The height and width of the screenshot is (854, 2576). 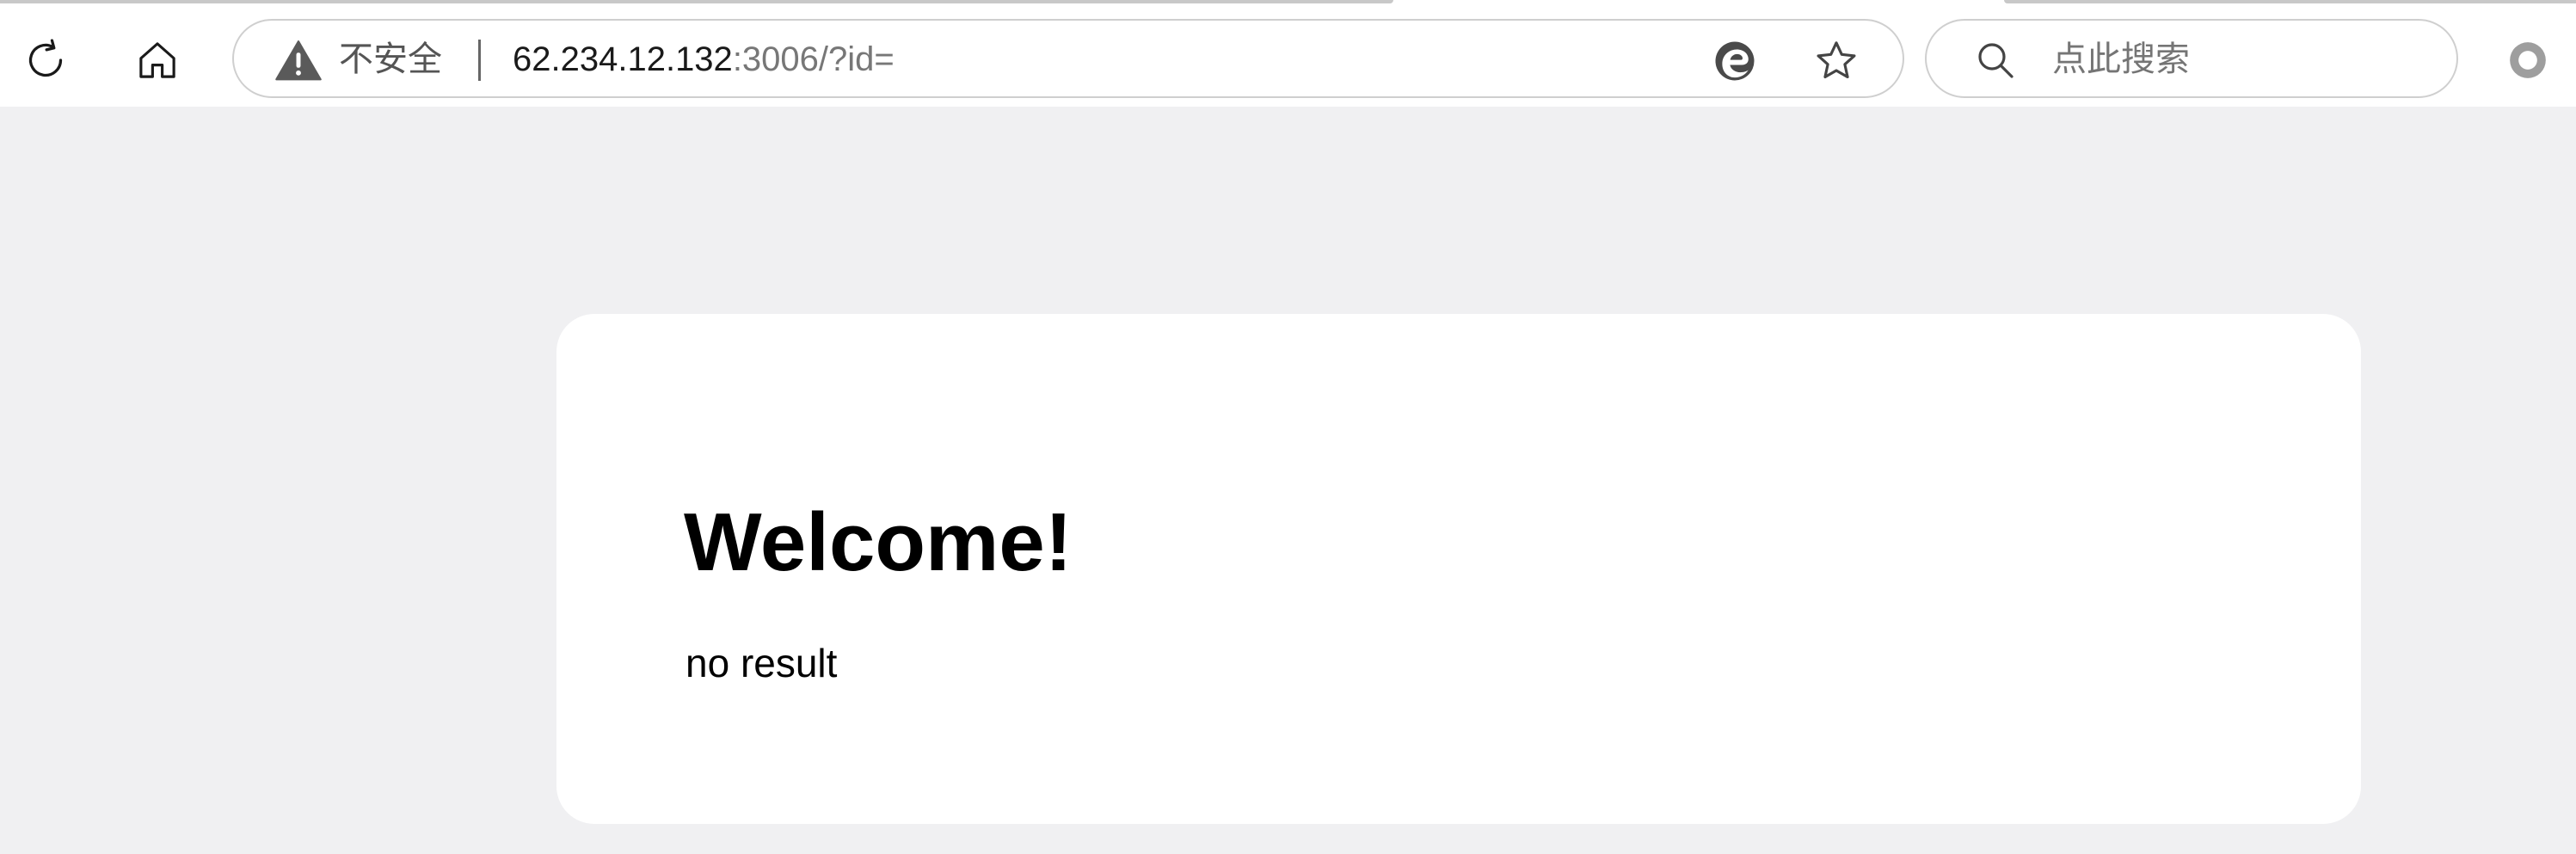 I want to click on security-status-label: 不安全, so click(x=390, y=60).